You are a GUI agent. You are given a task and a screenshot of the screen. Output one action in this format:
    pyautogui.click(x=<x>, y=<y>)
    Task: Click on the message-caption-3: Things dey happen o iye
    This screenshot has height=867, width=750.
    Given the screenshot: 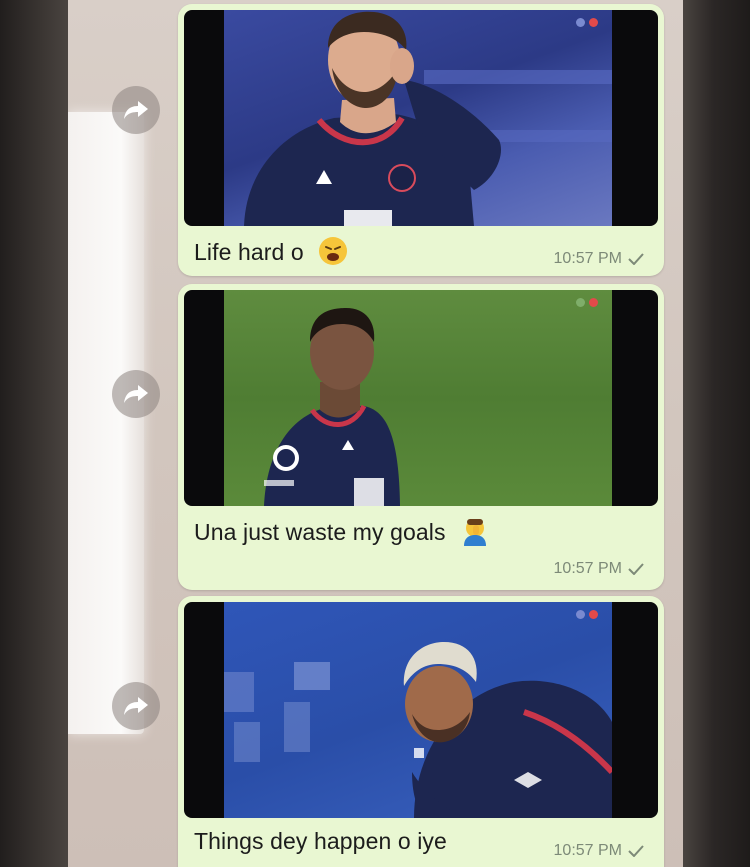 What is the action you would take?
    pyautogui.click(x=320, y=841)
    